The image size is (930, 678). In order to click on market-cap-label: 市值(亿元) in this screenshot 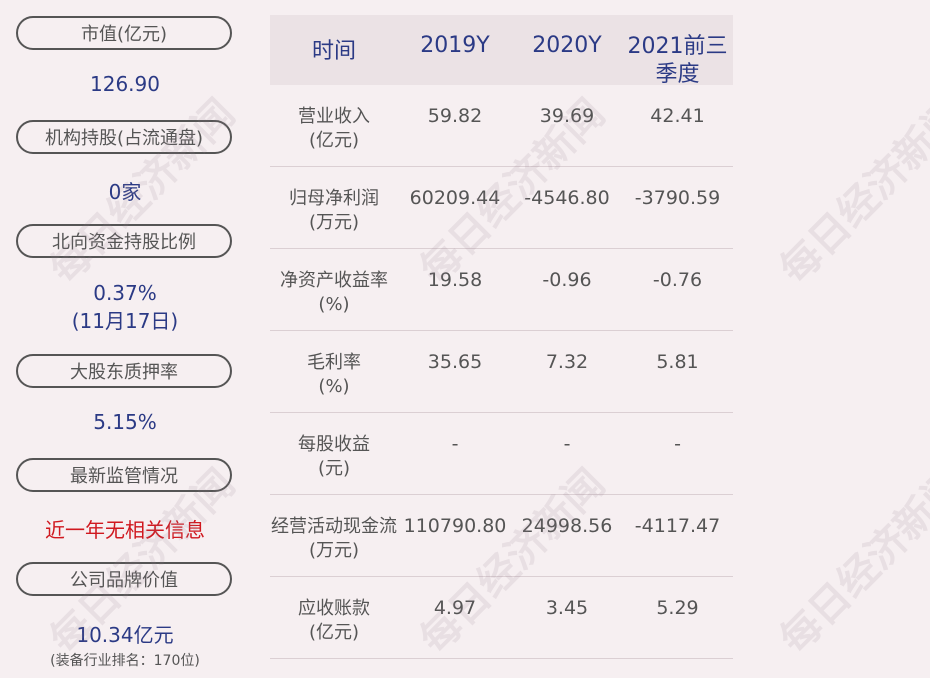, I will do `click(124, 33)`.